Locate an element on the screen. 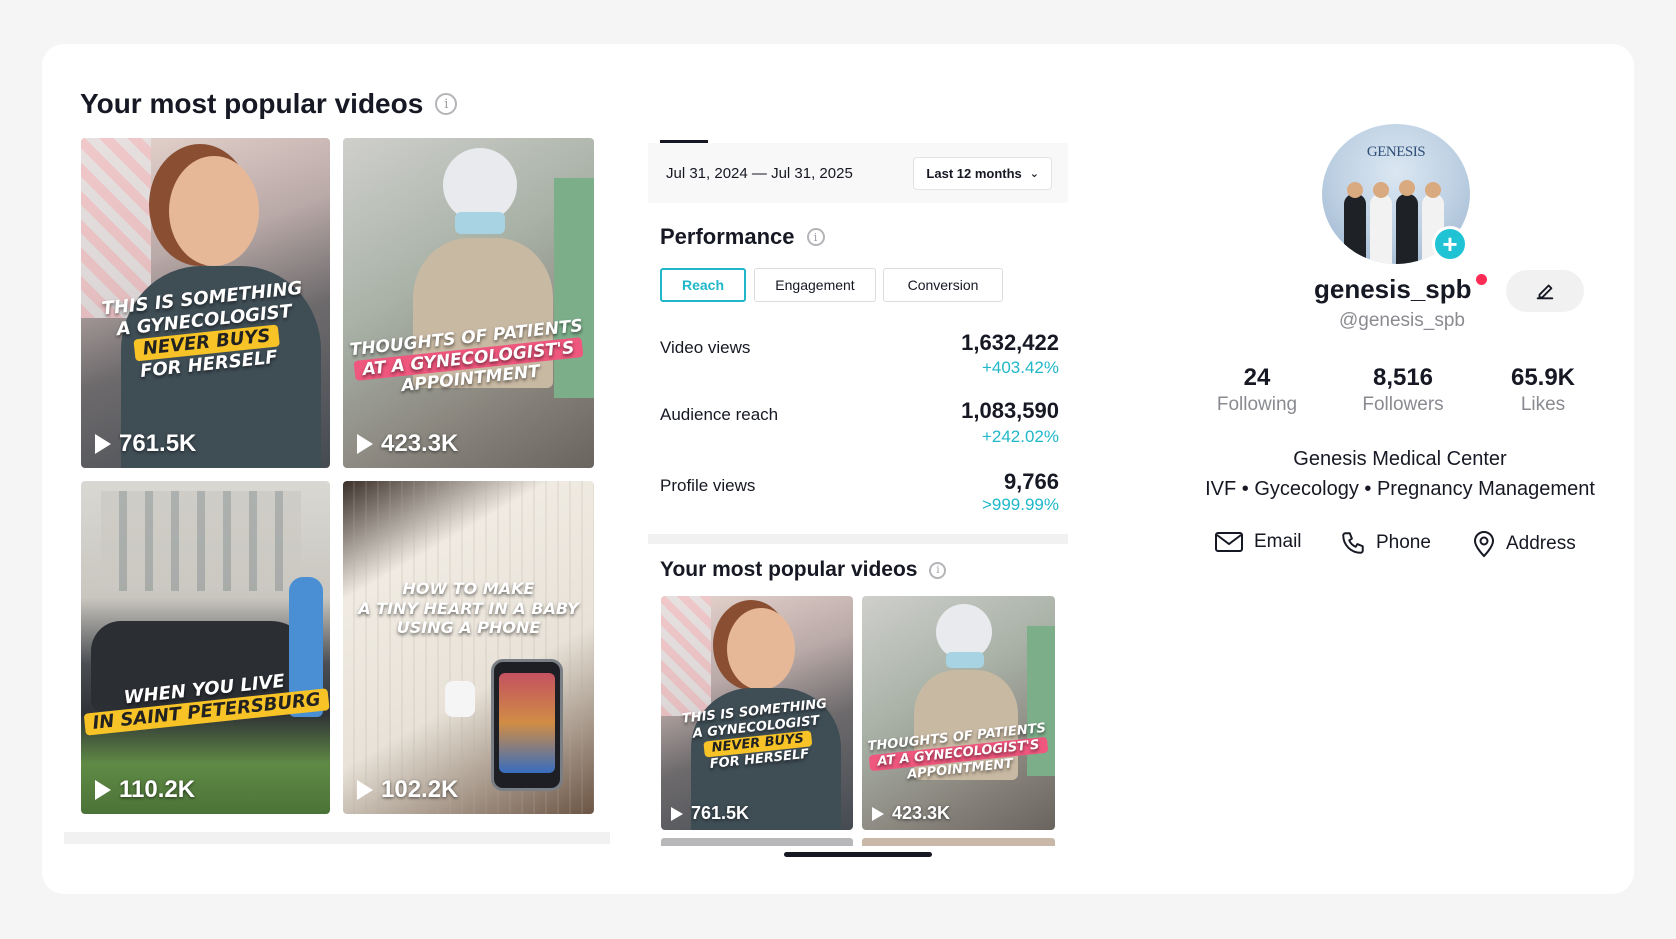  tab-reach: Reach is located at coordinates (703, 285).